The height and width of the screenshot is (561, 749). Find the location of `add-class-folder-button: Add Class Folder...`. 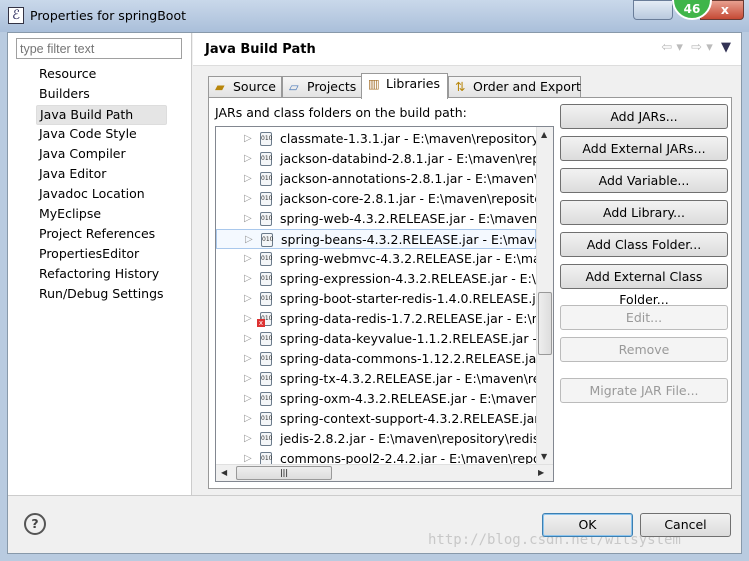

add-class-folder-button: Add Class Folder... is located at coordinates (644, 244).